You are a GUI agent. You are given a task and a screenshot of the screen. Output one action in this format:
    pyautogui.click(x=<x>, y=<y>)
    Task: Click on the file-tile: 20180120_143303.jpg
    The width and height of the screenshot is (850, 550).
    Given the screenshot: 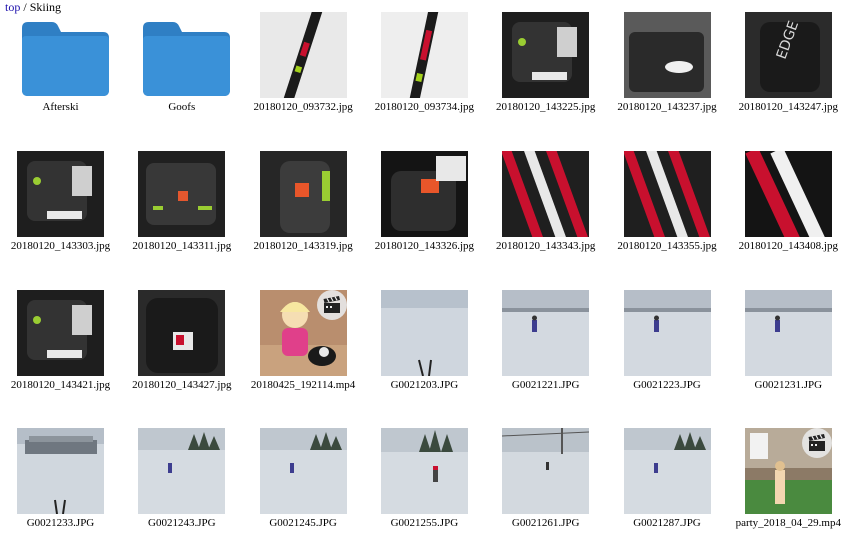 What is the action you would take?
    pyautogui.click(x=60, y=206)
    